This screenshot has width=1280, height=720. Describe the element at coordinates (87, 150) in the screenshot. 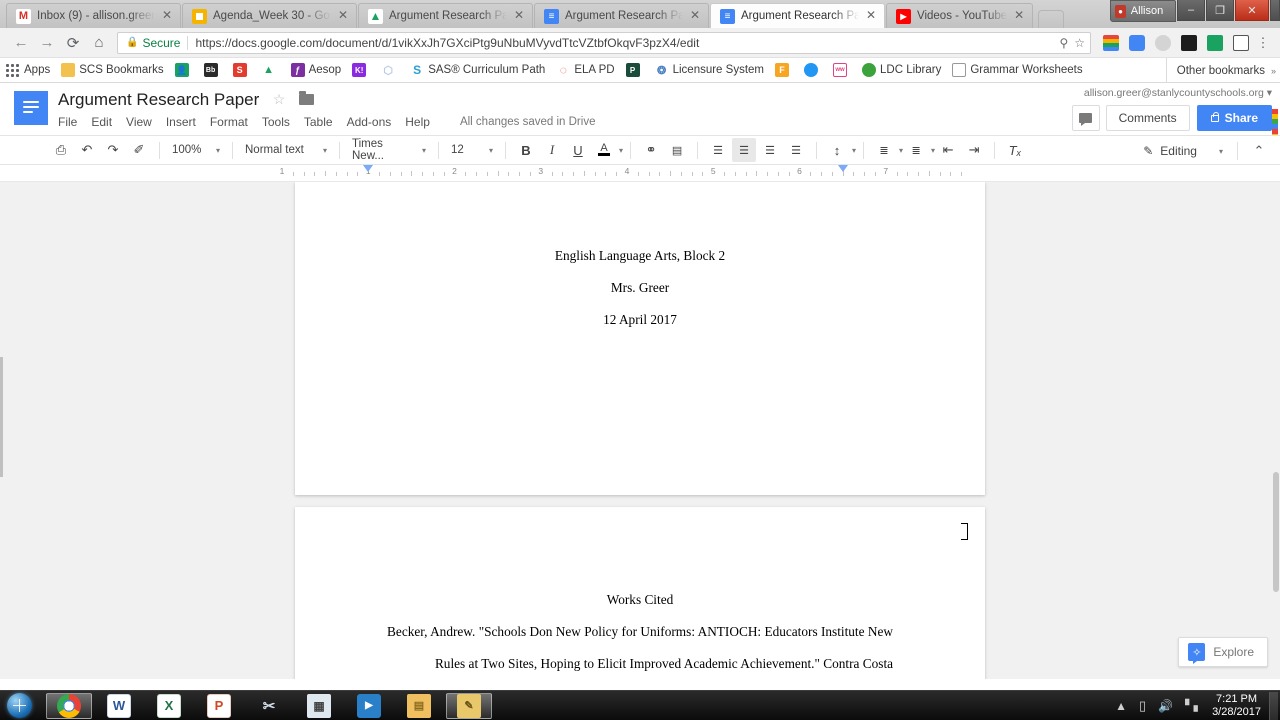

I see `undo-button: ↶` at that location.